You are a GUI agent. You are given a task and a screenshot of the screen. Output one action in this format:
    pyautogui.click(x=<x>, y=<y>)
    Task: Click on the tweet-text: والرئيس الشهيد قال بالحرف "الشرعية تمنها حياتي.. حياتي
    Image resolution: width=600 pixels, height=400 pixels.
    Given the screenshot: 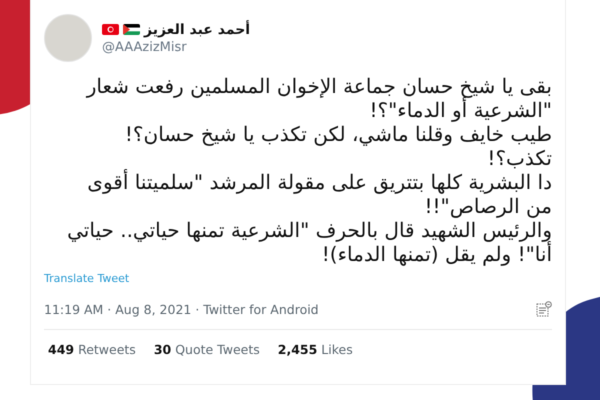 What is the action you would take?
    pyautogui.click(x=309, y=230)
    